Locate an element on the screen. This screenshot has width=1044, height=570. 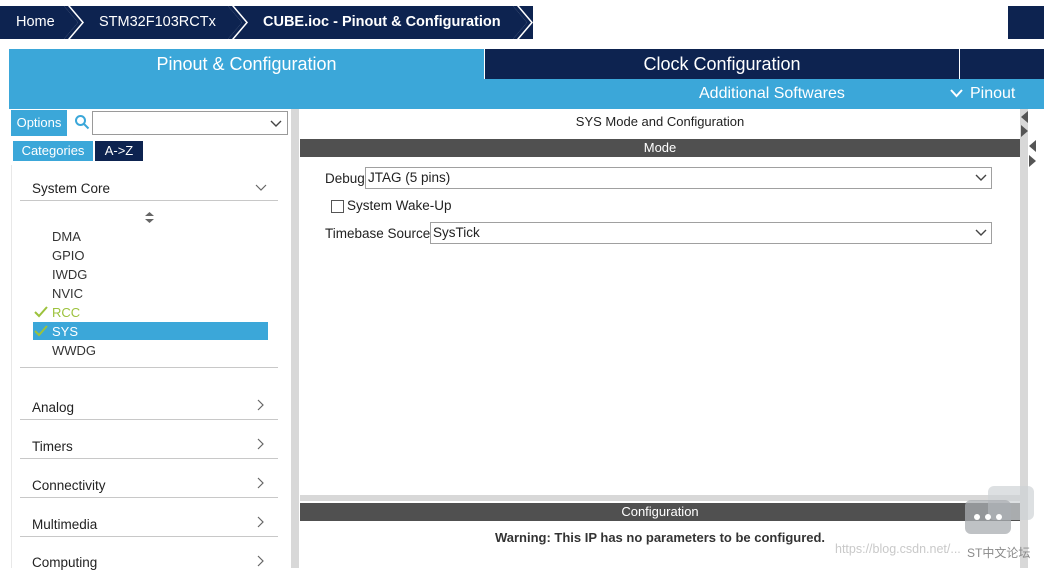
panel-divider is located at coordinates (660, 498).